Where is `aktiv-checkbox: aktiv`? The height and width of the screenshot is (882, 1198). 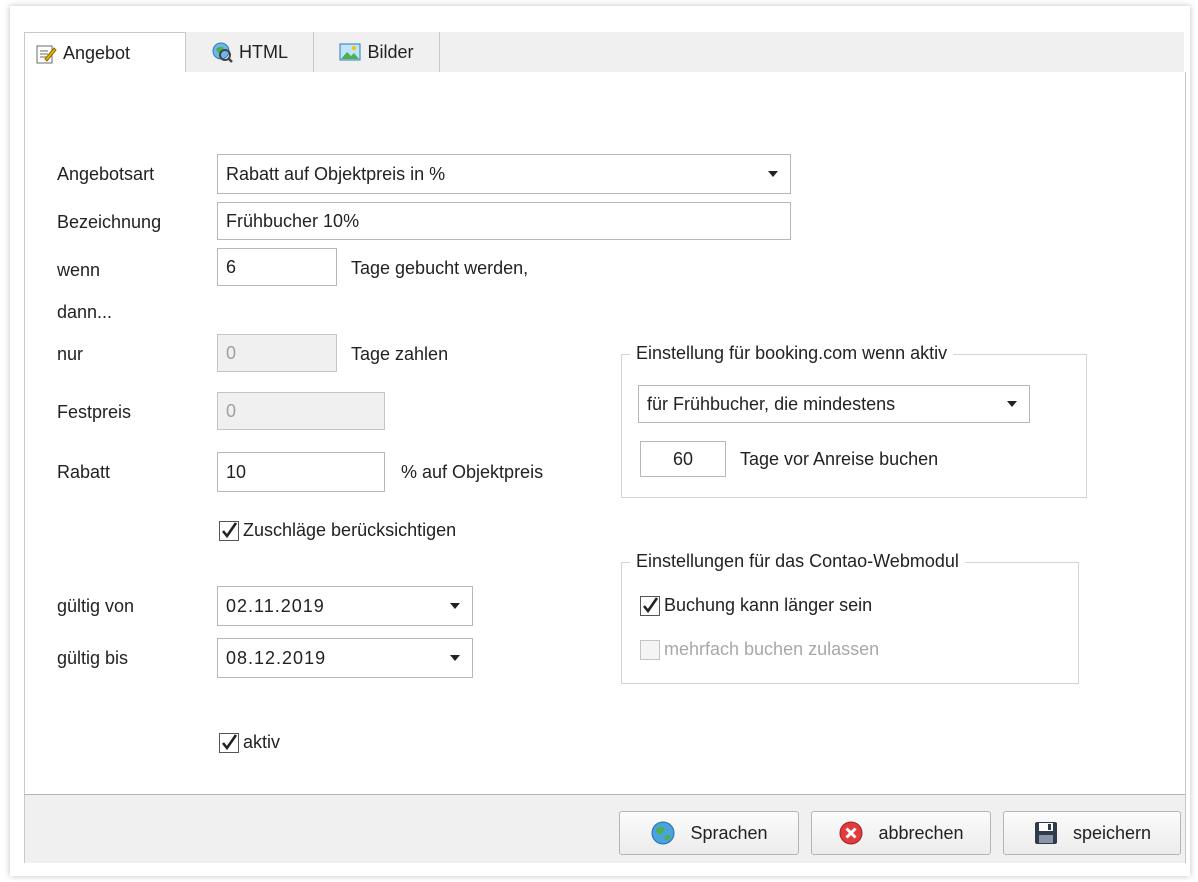 aktiv-checkbox: aktiv is located at coordinates (249, 742).